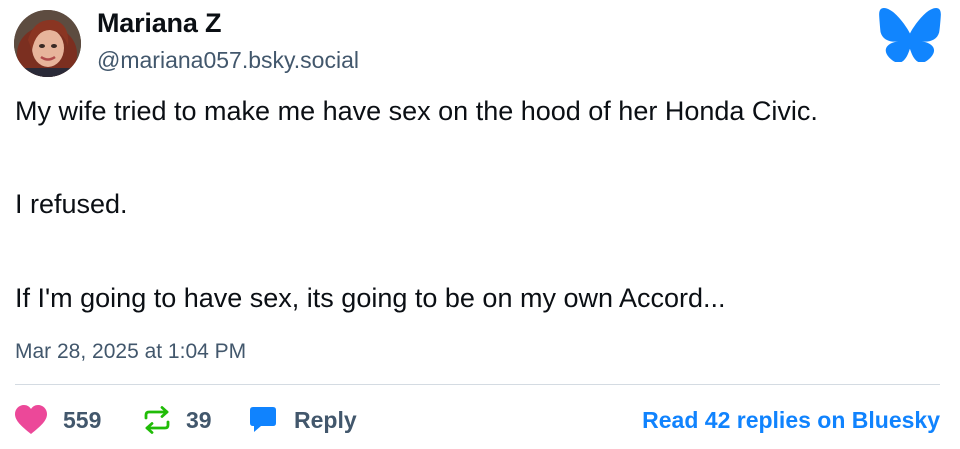 The height and width of the screenshot is (449, 960). I want to click on heart-icon, so click(31, 419).